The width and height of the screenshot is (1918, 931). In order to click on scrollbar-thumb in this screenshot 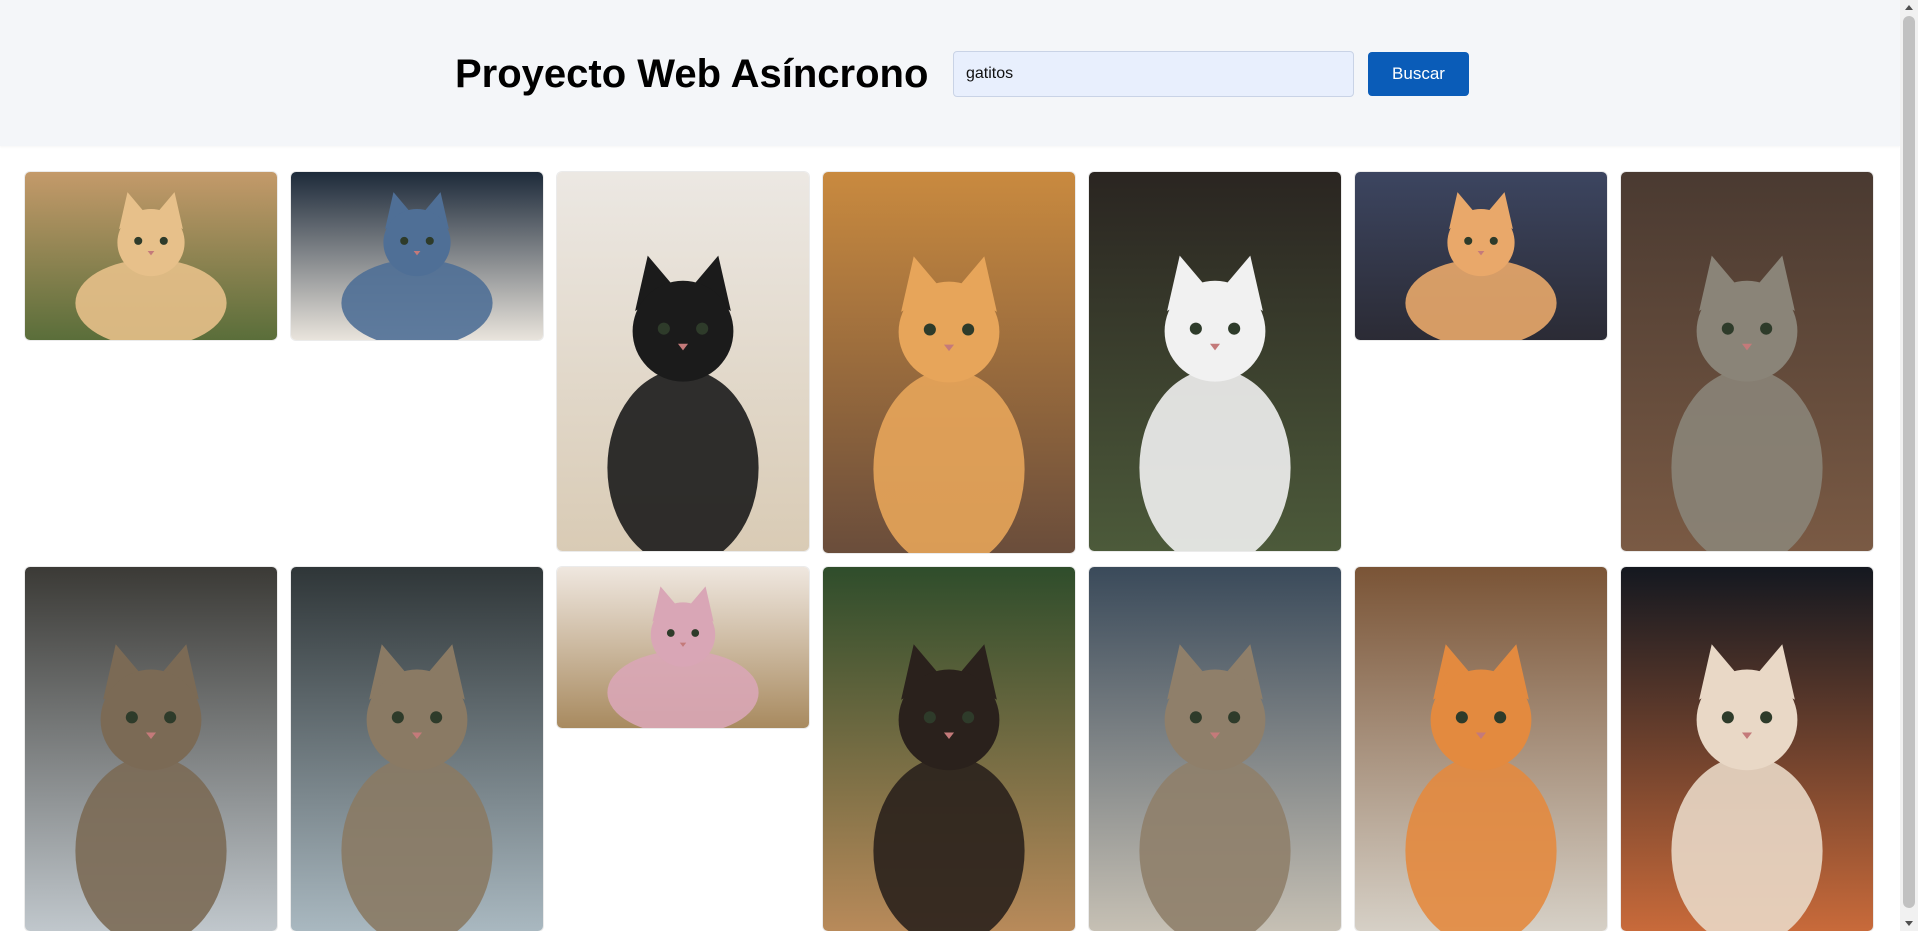, I will do `click(1909, 462)`.